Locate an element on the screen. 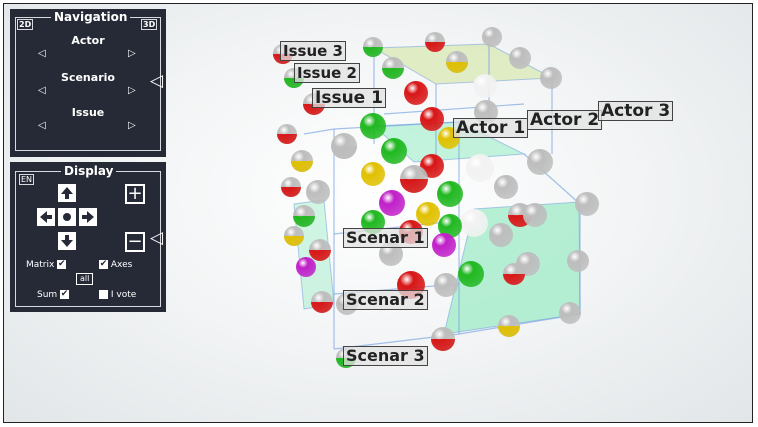  ivote-label: I vote is located at coordinates (123, 295).